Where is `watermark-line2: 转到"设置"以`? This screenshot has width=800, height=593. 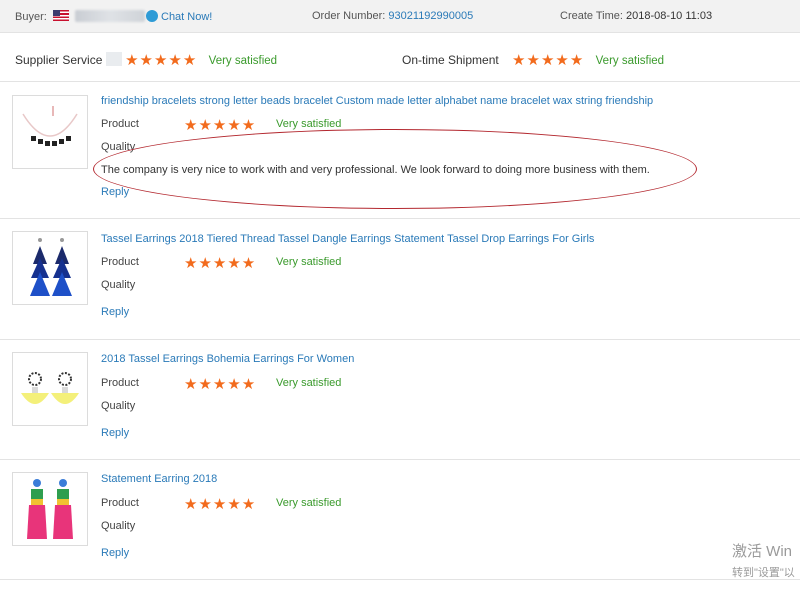 watermark-line2: 转到"设置"以 is located at coordinates (763, 573).